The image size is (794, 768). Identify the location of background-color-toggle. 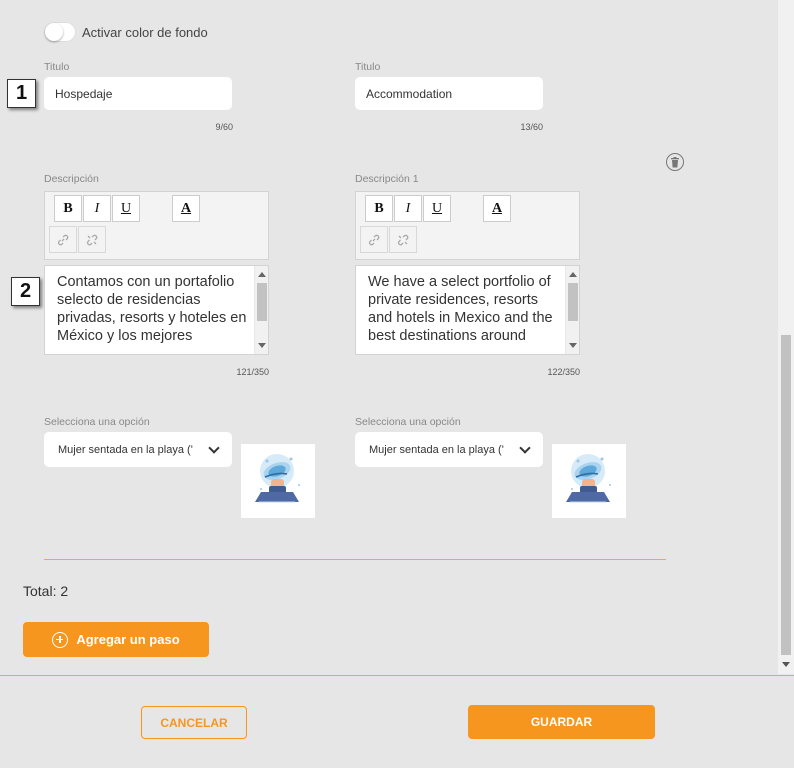
(60, 32).